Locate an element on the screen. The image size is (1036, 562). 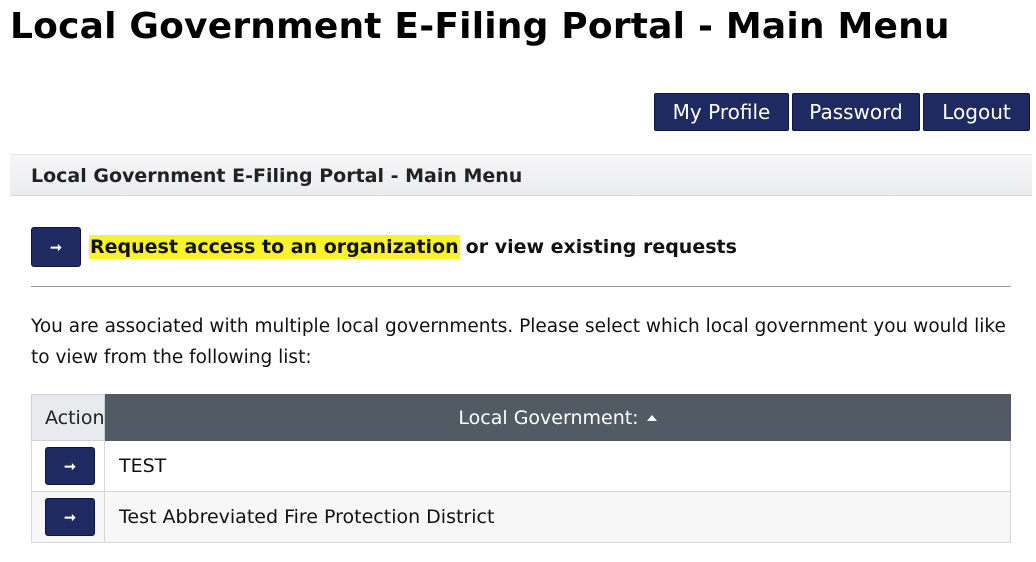
table-header-row: Action Local Government: is located at coordinates (521, 417).